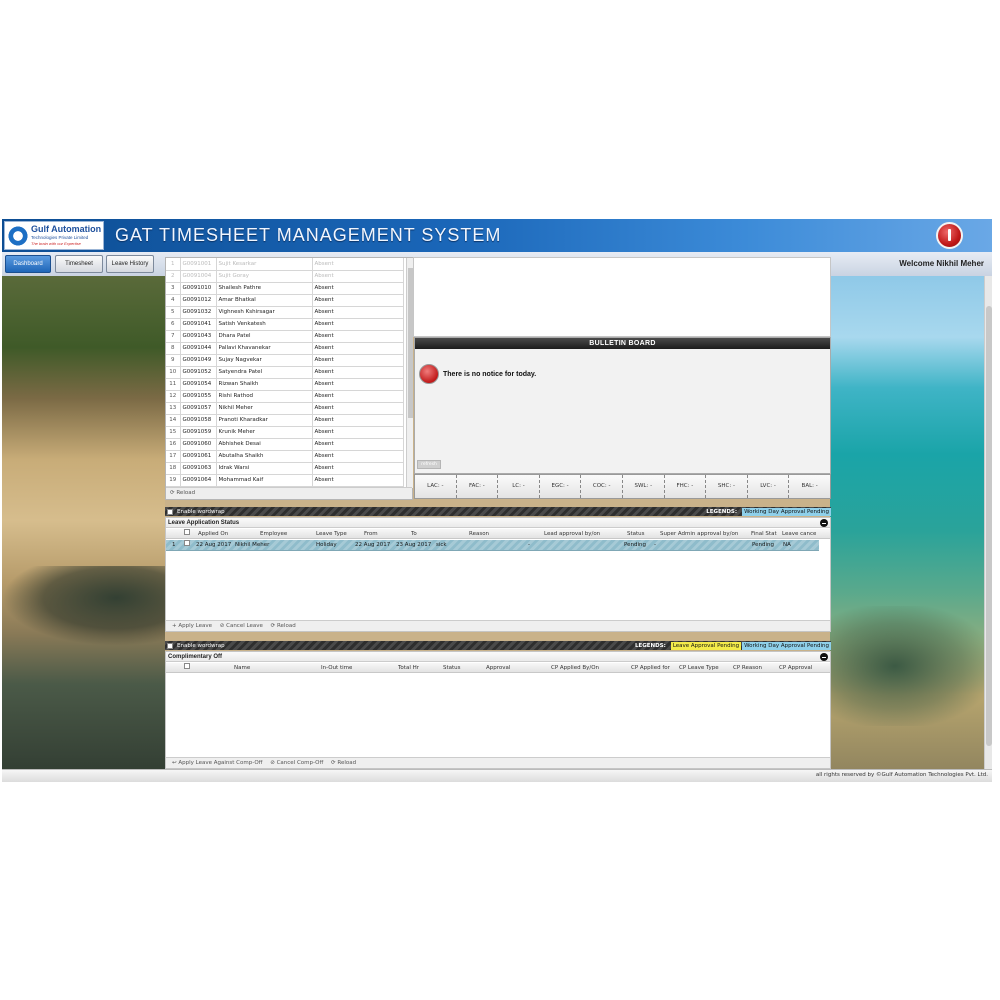 The image size is (1000, 1000). I want to click on cancel-comp-off-button: ⊘ Cancel Comp-Off, so click(296, 763).